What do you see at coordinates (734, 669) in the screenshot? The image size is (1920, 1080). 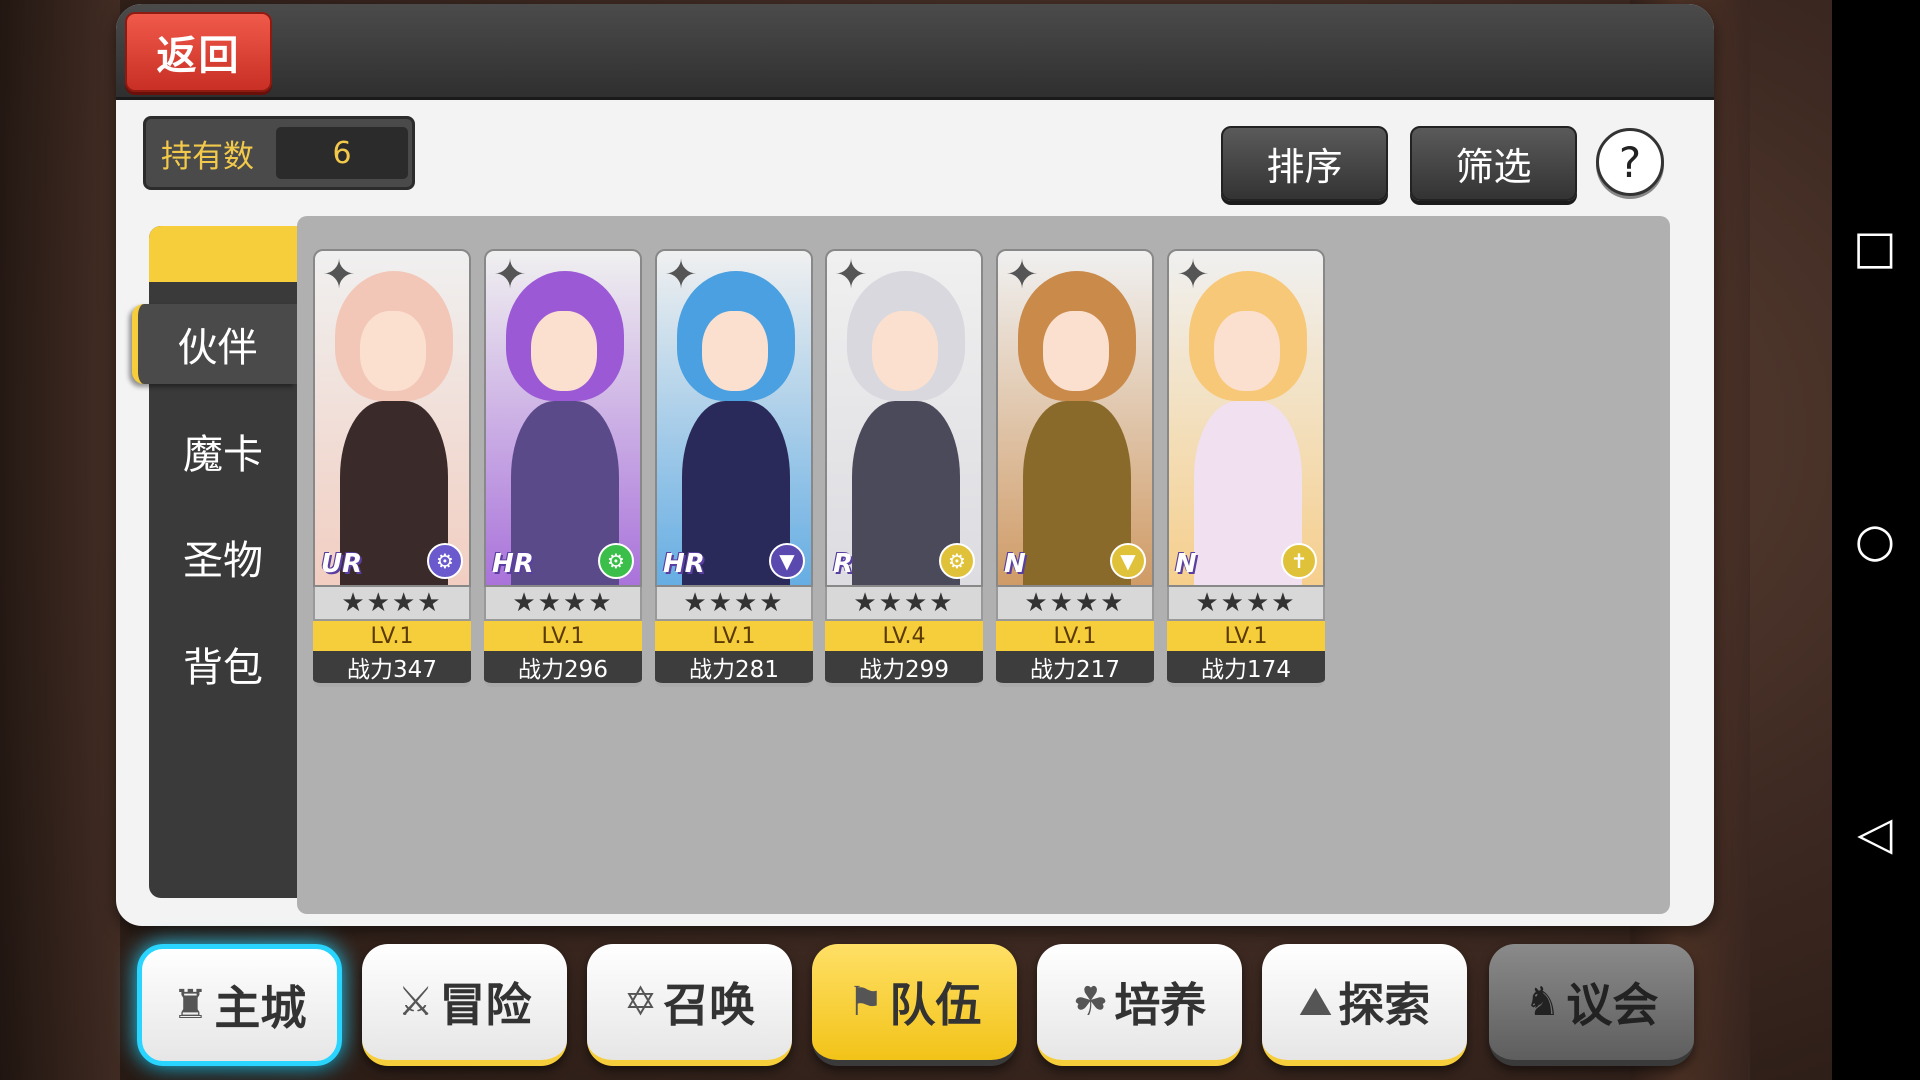 I see `card-power: 战力281` at bounding box center [734, 669].